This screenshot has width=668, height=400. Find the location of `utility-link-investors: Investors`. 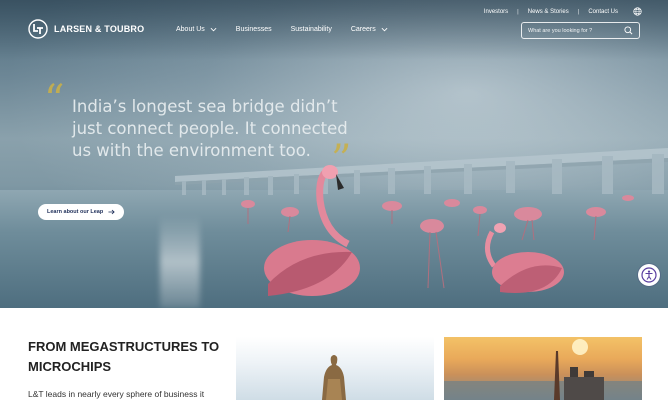

utility-link-investors: Investors is located at coordinates (496, 12).